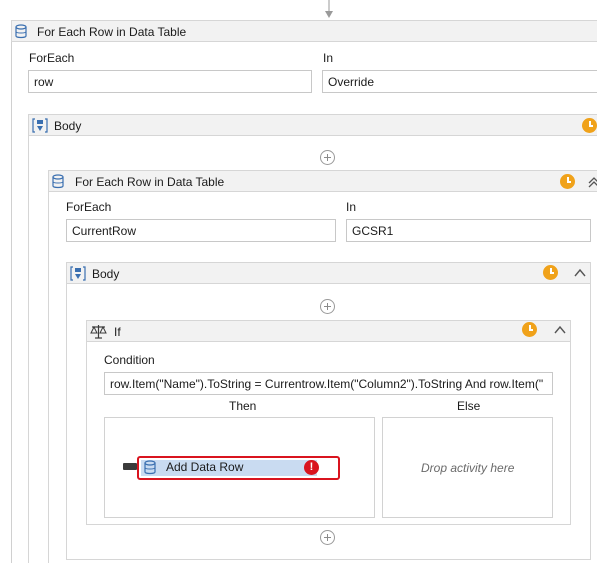  Describe the element at coordinates (117, 332) in the screenshot. I see `if-title: If` at that location.